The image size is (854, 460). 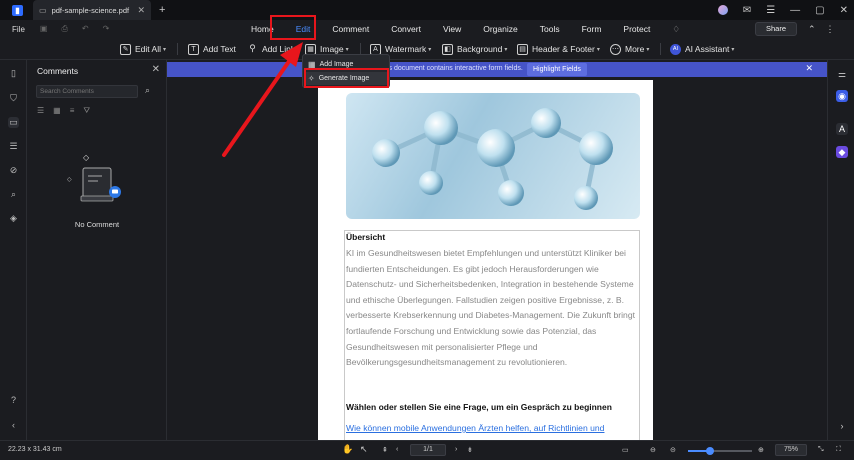 What do you see at coordinates (522, 49) in the screenshot?
I see `header-footer-icon: ▤` at bounding box center [522, 49].